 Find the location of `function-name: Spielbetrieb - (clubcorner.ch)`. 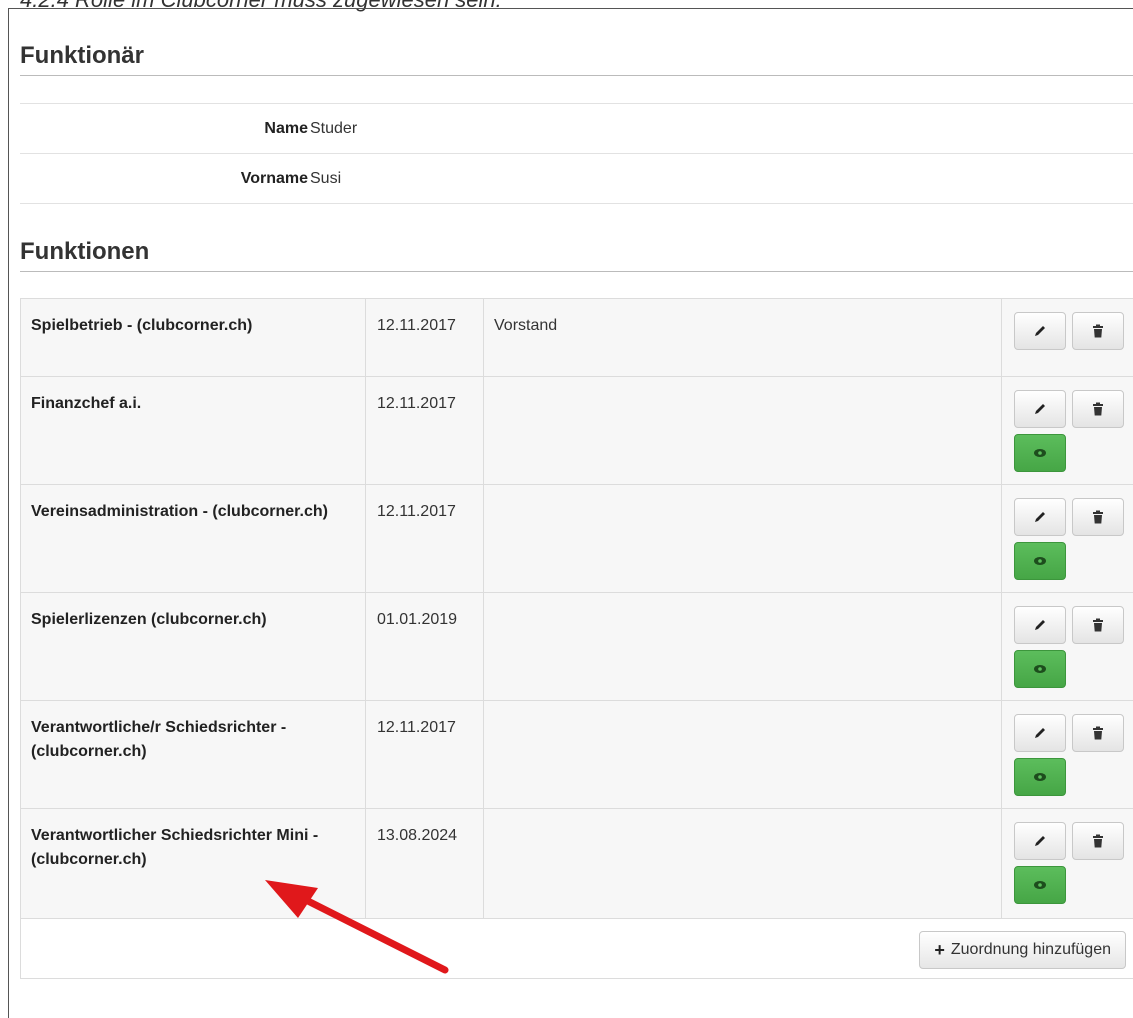

function-name: Spielbetrieb - (clubcorner.ch) is located at coordinates (193, 338).